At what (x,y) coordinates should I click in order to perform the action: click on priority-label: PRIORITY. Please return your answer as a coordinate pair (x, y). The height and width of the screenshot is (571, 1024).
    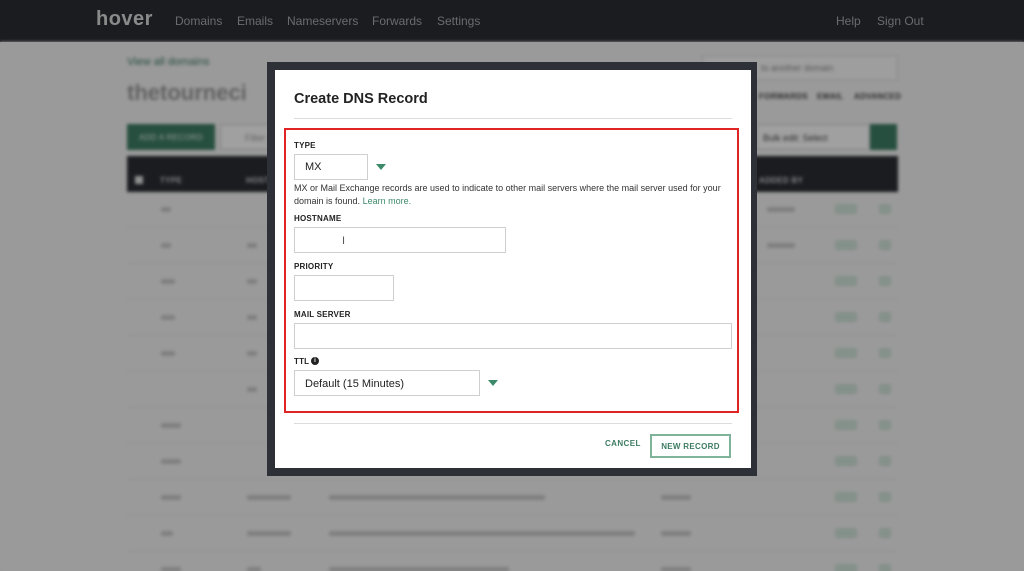
    Looking at the image, I should click on (314, 266).